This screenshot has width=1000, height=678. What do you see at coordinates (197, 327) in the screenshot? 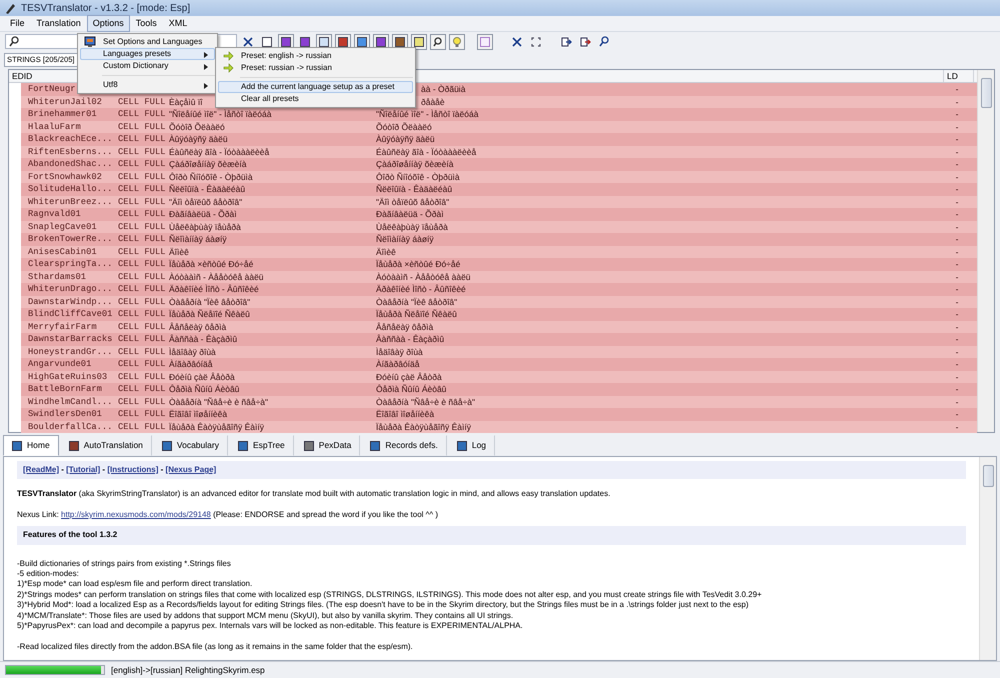
I see `source-text: Âåñåëàÿ ôåðìà` at bounding box center [197, 327].